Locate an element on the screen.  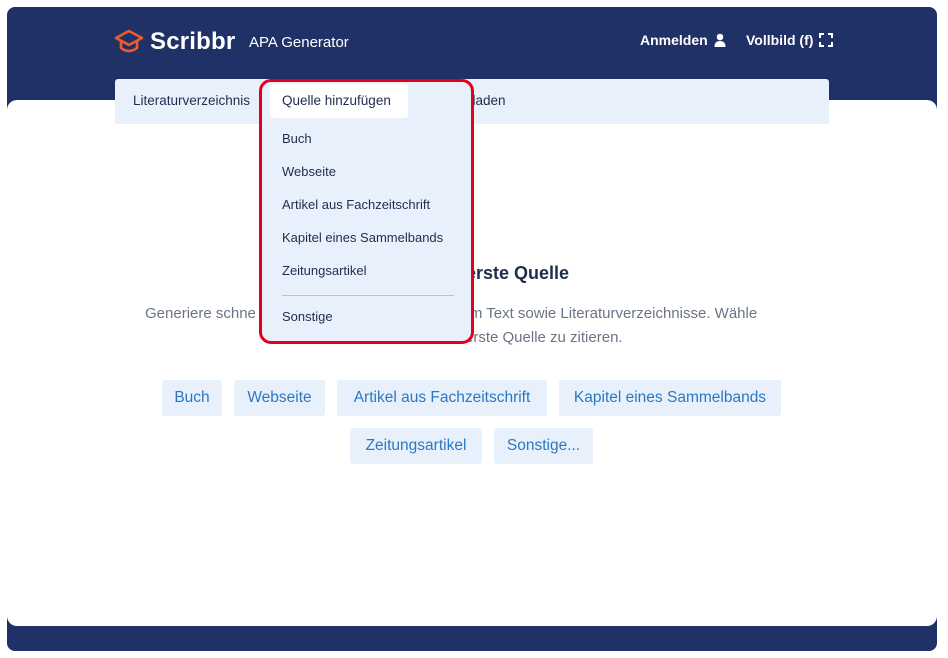
login-button: Anmelden is located at coordinates (683, 40).